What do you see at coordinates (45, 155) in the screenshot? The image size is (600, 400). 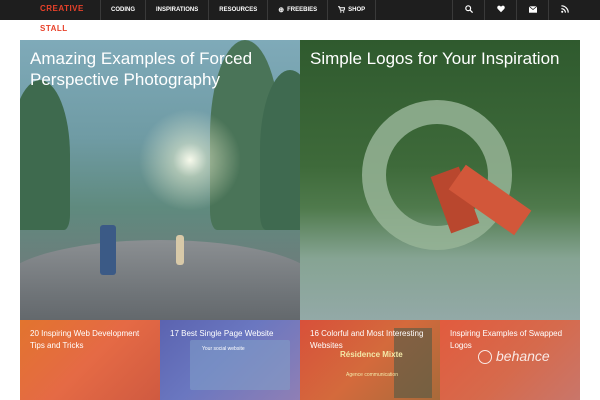 I see `photo-tree-shape` at bounding box center [45, 155].